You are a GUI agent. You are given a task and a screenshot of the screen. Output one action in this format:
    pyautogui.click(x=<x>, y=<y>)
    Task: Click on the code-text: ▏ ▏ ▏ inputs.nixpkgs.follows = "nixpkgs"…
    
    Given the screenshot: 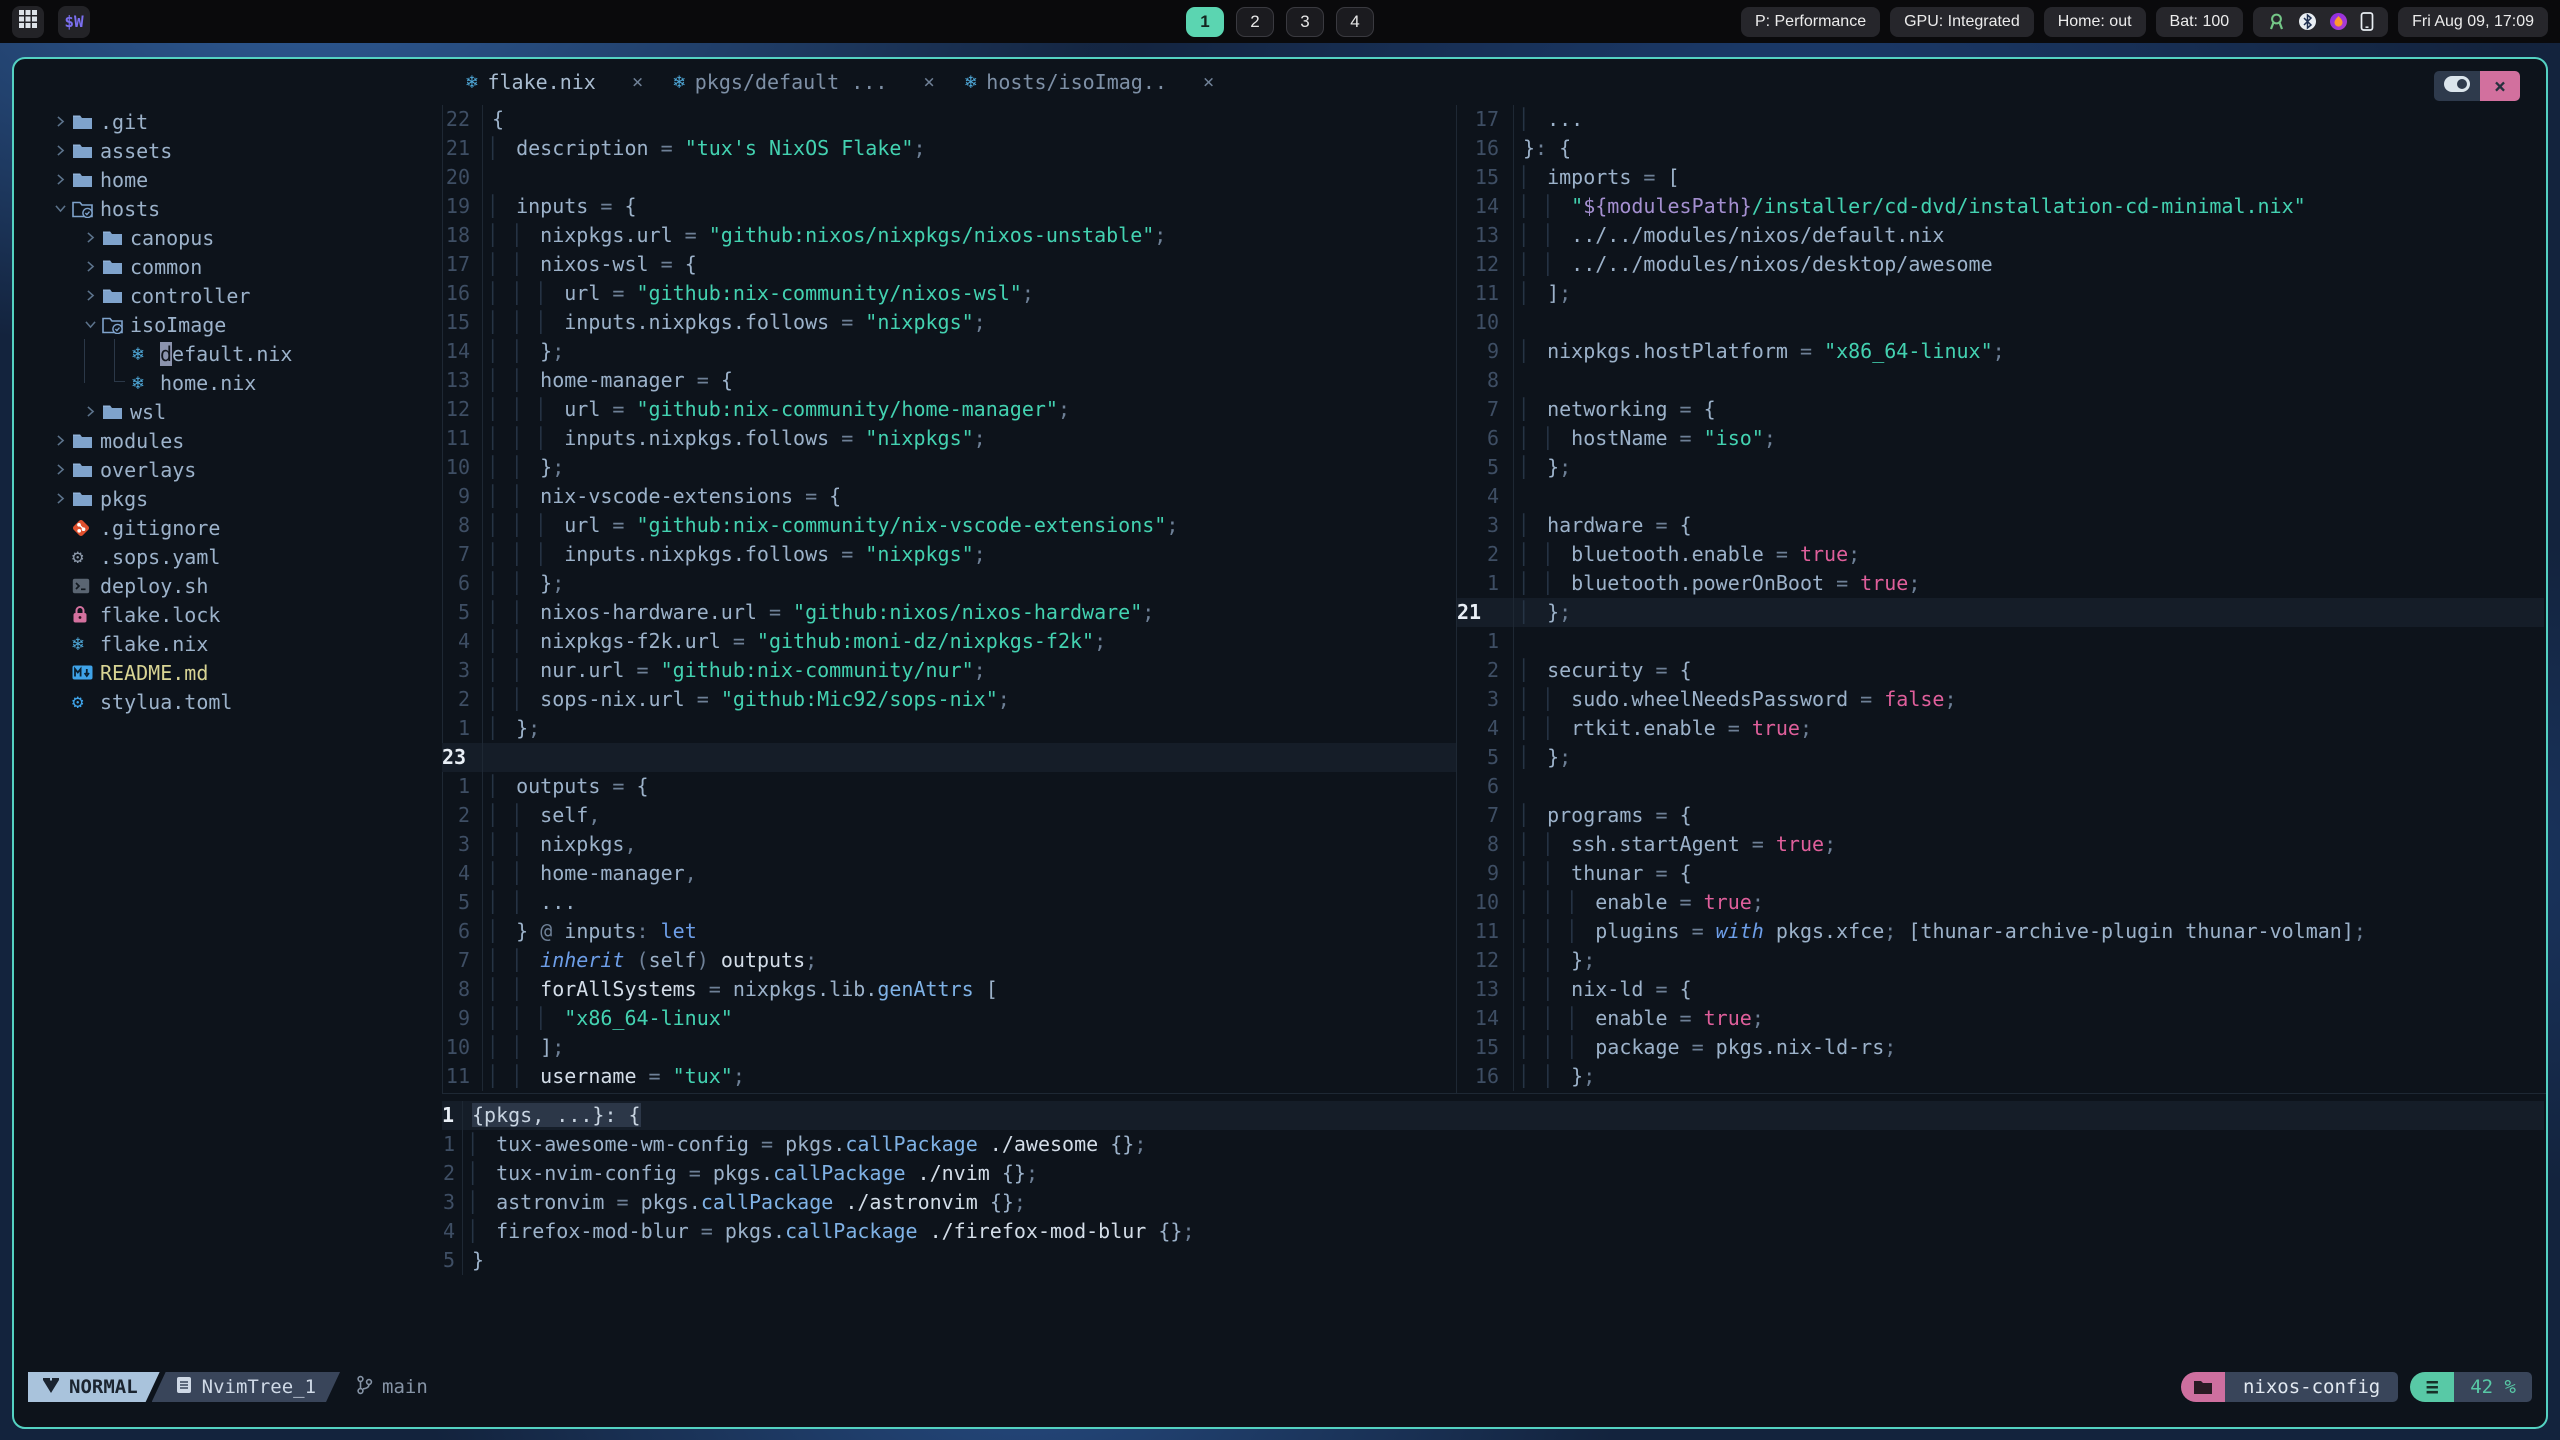 What is the action you would take?
    pyautogui.click(x=969, y=322)
    